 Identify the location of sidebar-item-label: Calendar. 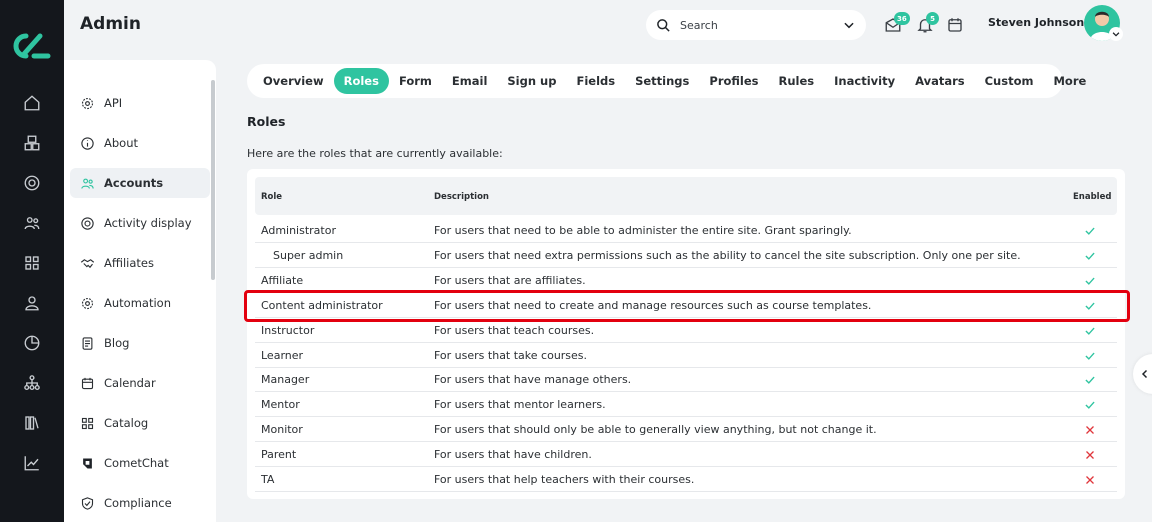
(130, 383).